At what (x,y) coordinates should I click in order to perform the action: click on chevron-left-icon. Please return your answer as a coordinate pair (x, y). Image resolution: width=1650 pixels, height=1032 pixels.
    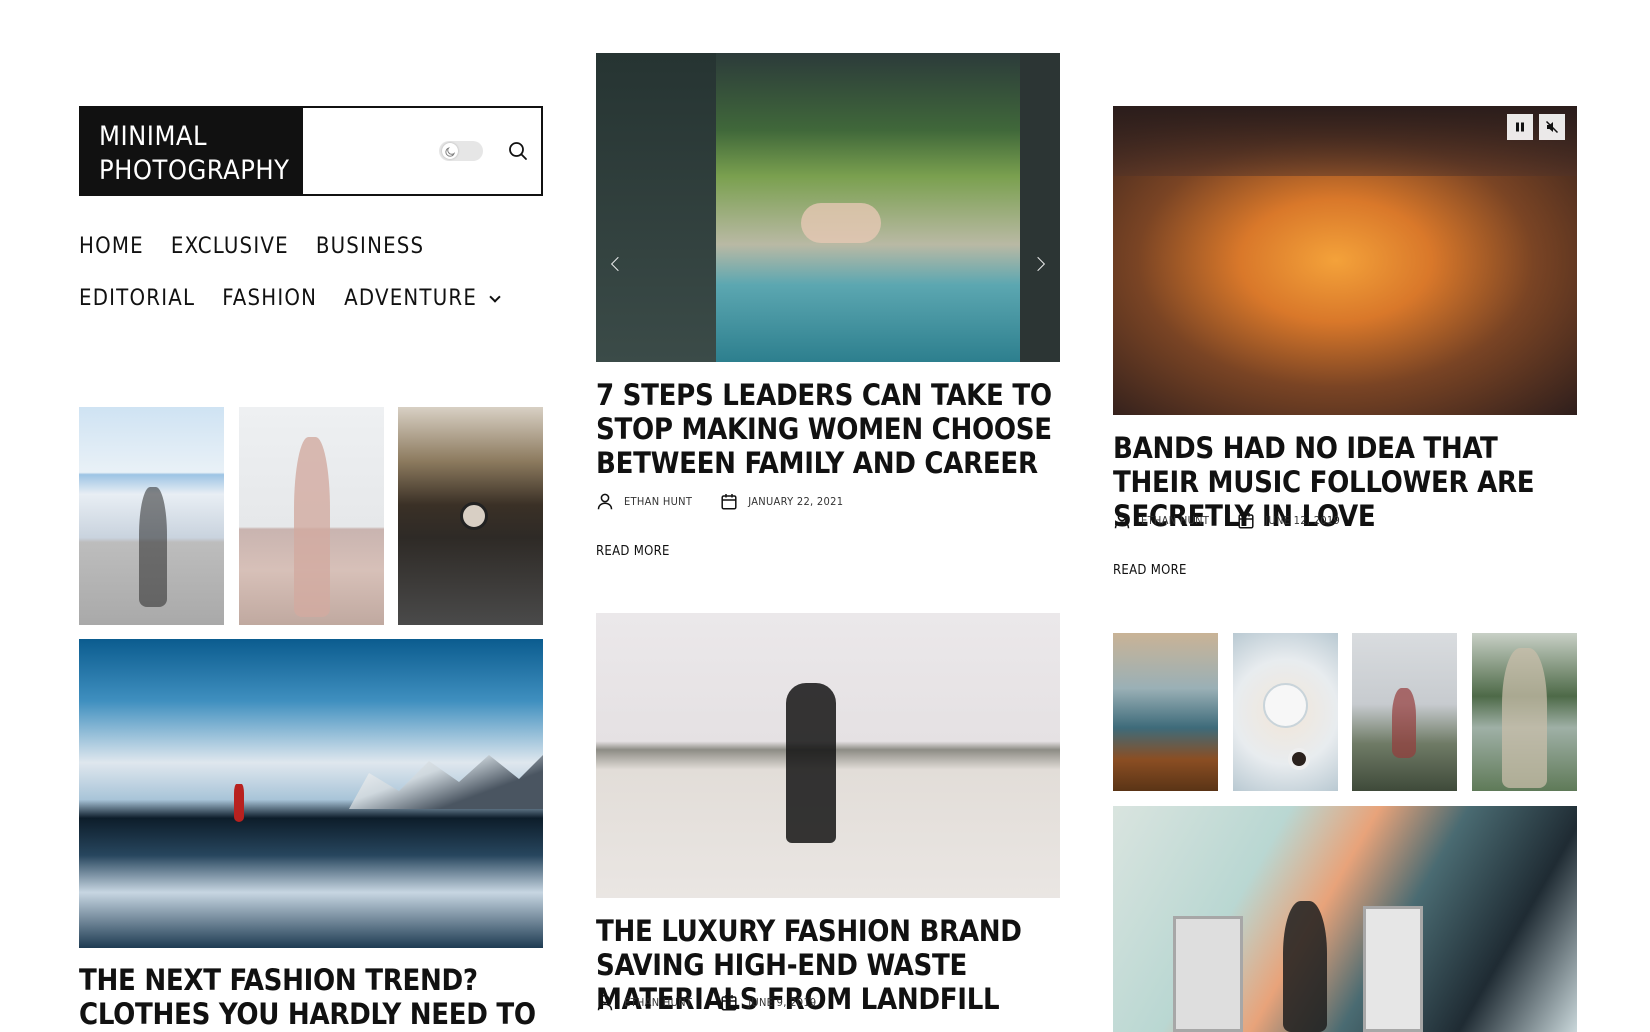
    Looking at the image, I should click on (618, 264).